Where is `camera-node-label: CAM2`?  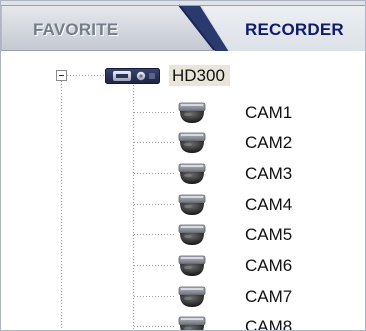
camera-node-label: CAM2 is located at coordinates (269, 142).